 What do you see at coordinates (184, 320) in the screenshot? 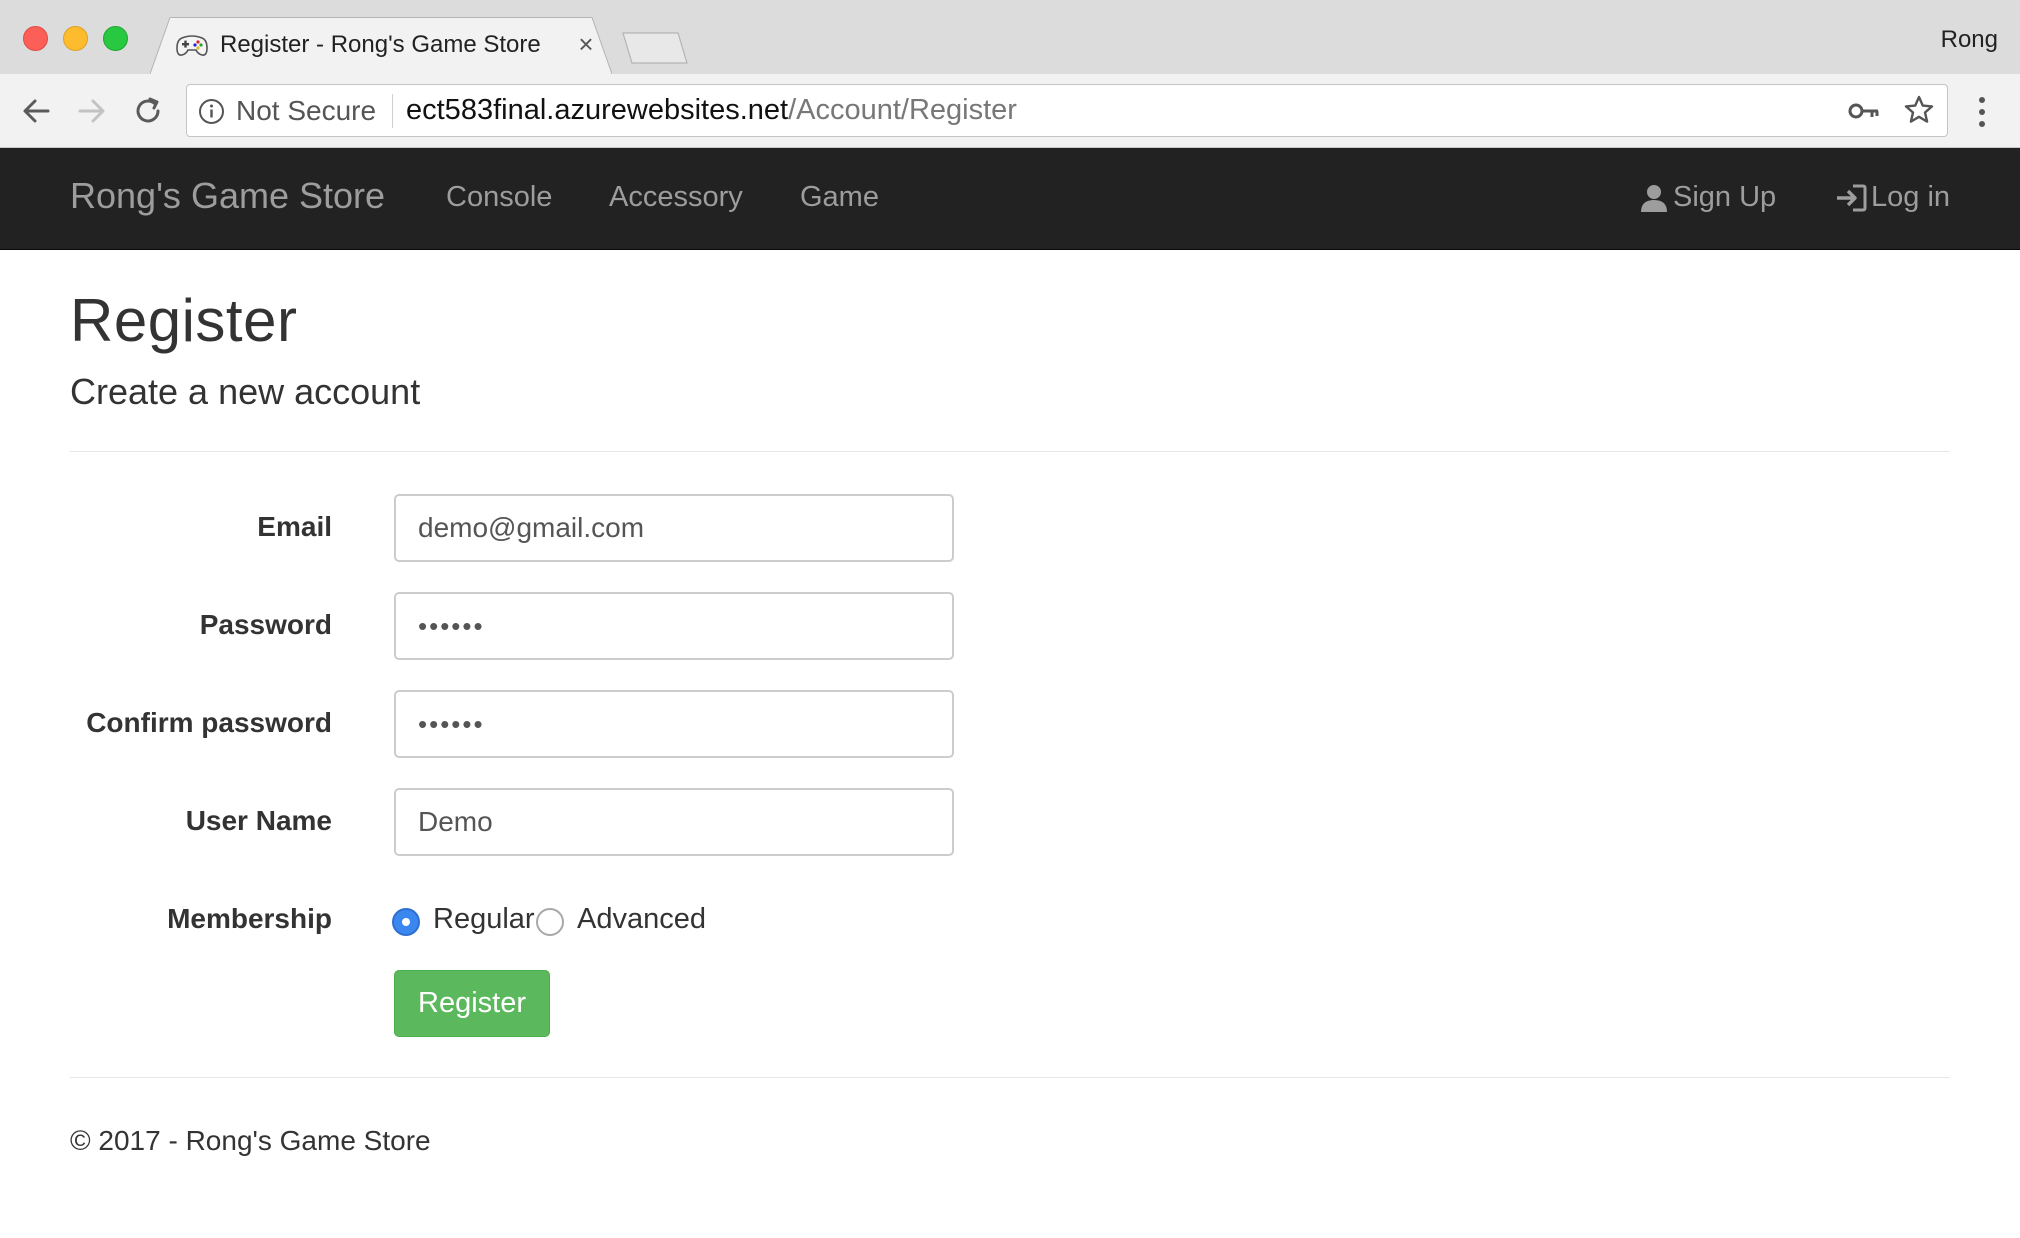
I see `page-title: Register` at bounding box center [184, 320].